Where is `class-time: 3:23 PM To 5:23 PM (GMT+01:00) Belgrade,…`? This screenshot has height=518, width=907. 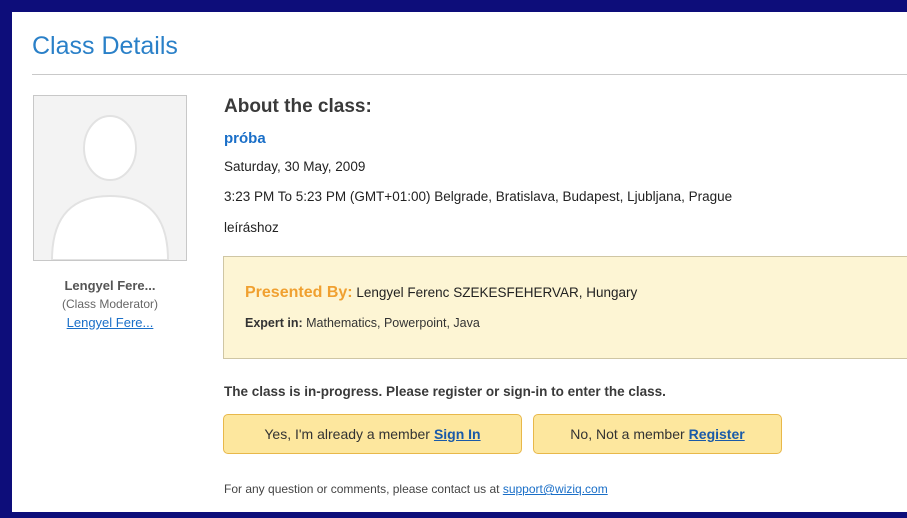
class-time: 3:23 PM To 5:23 PM (GMT+01:00) Belgrade,… is located at coordinates (478, 196).